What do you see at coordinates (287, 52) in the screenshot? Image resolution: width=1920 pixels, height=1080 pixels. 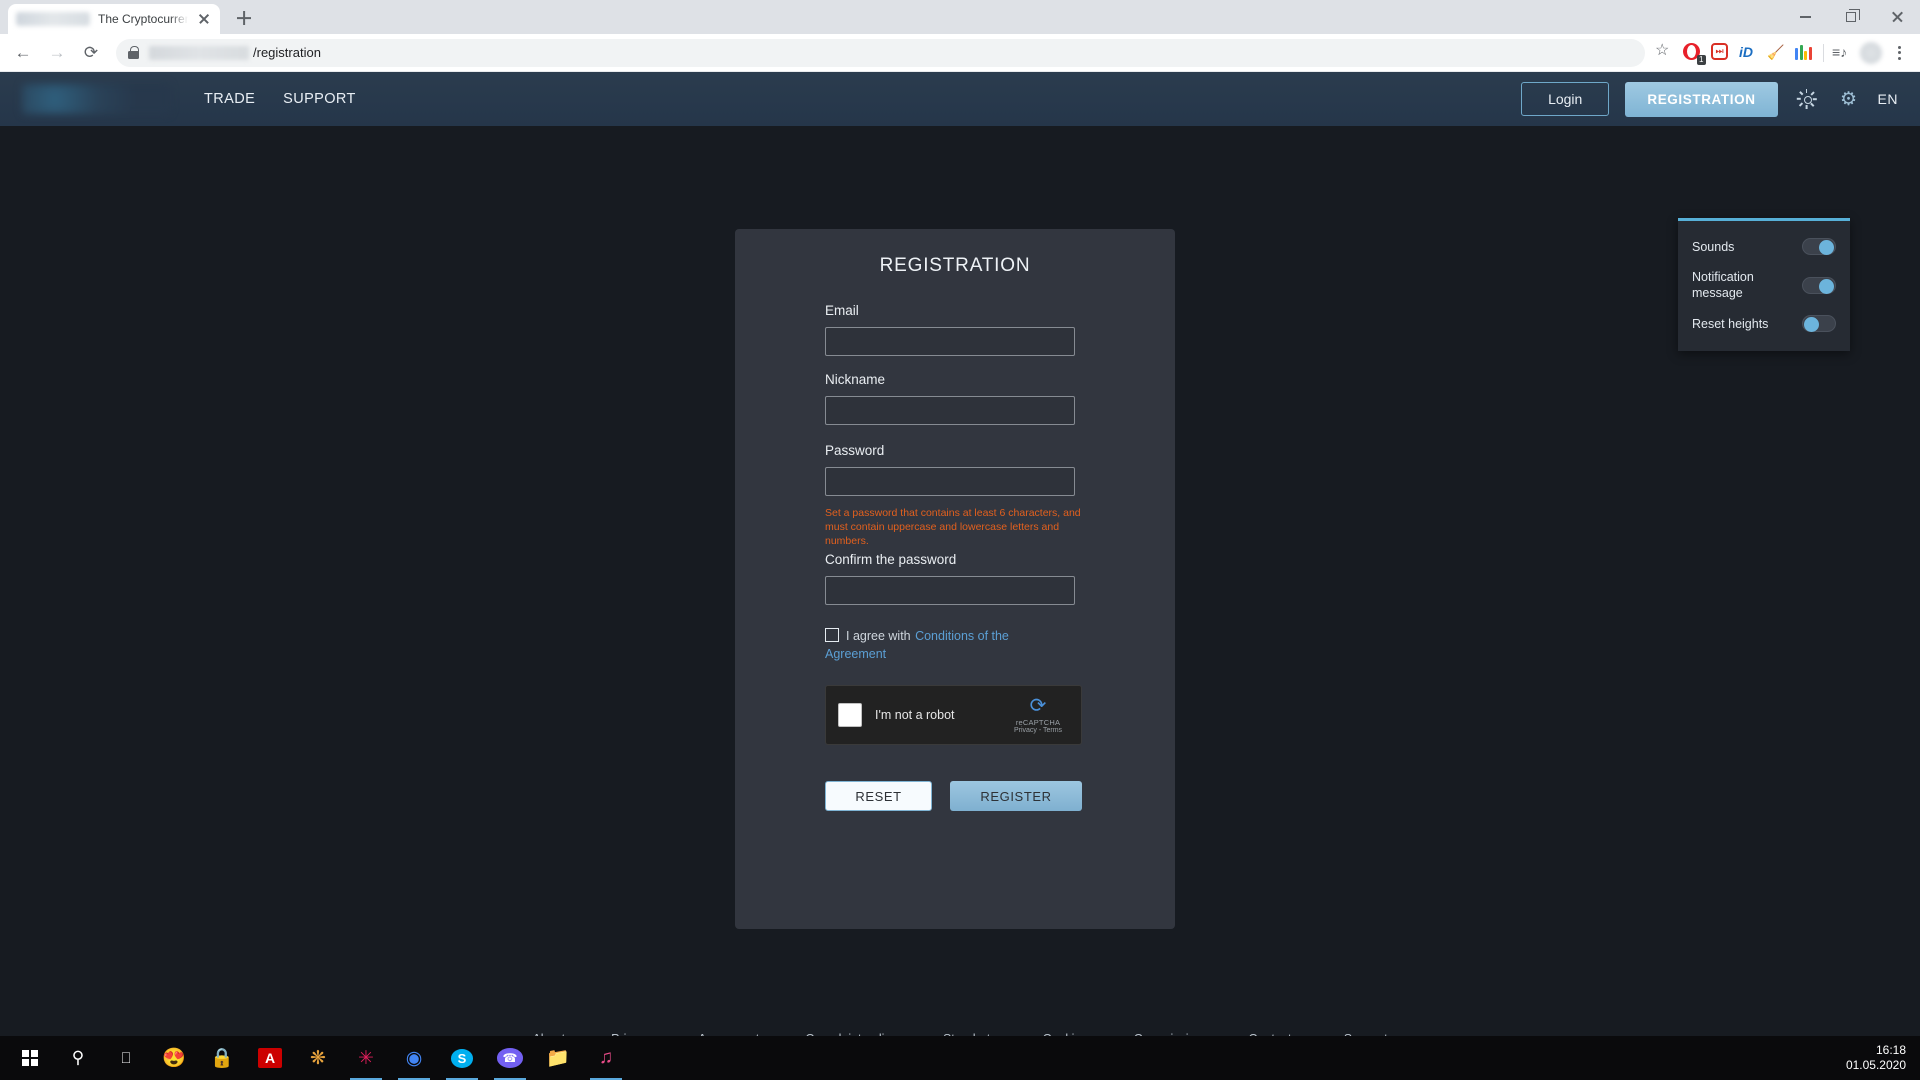 I see `url-path: /registration` at bounding box center [287, 52].